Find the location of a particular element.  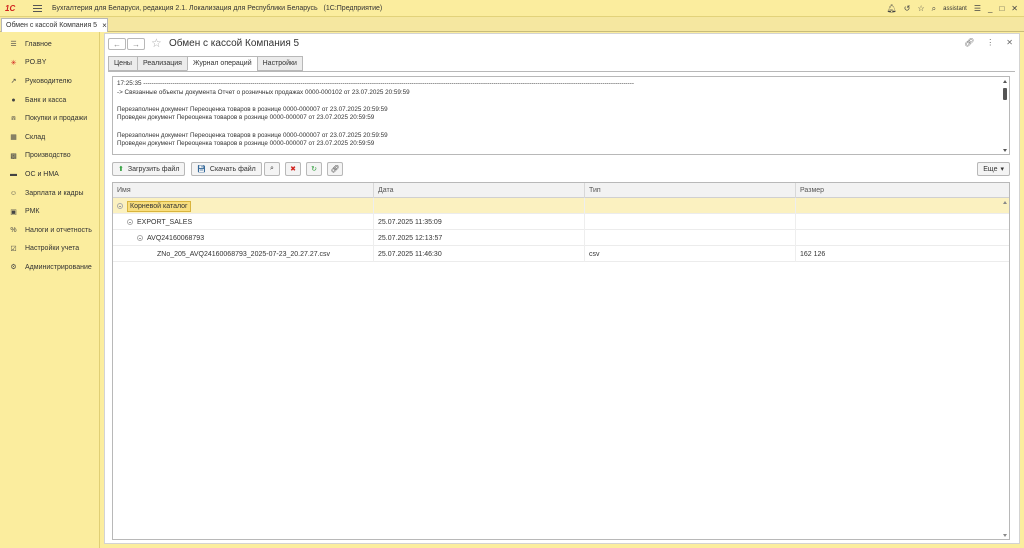

sidebar-item-settings: ☑ Настройки учета is located at coordinates (49, 249).